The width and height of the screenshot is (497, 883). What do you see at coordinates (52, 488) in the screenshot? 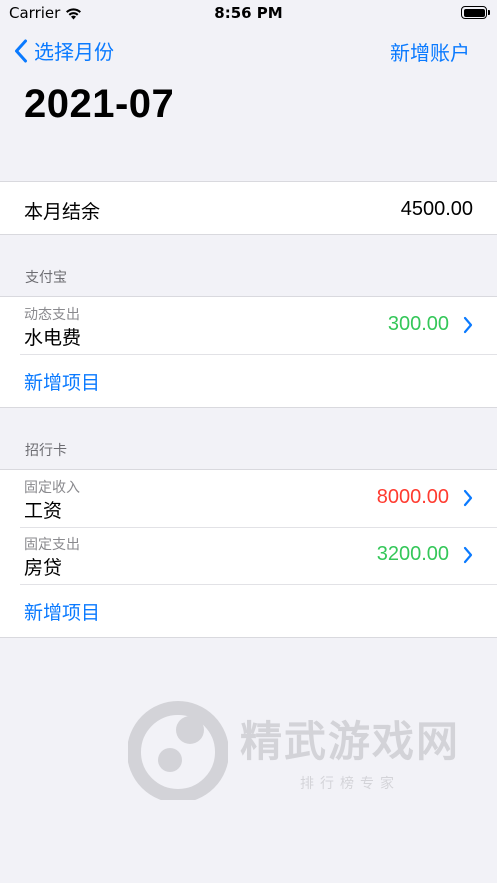
I see `item-type: 固定收入` at bounding box center [52, 488].